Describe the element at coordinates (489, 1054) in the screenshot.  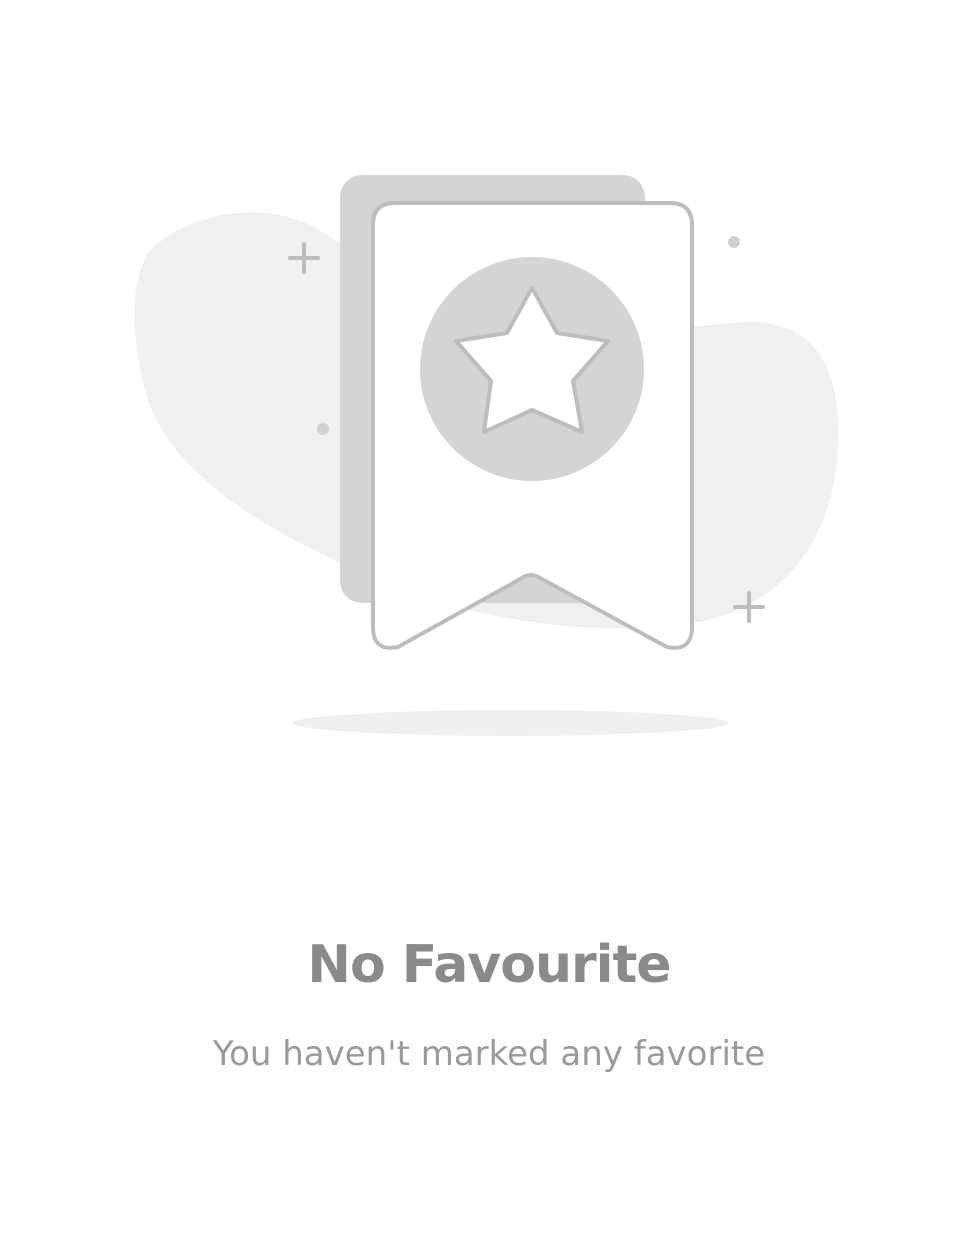
I see `empty-state-subtitle: You haven't marked any favorite` at that location.